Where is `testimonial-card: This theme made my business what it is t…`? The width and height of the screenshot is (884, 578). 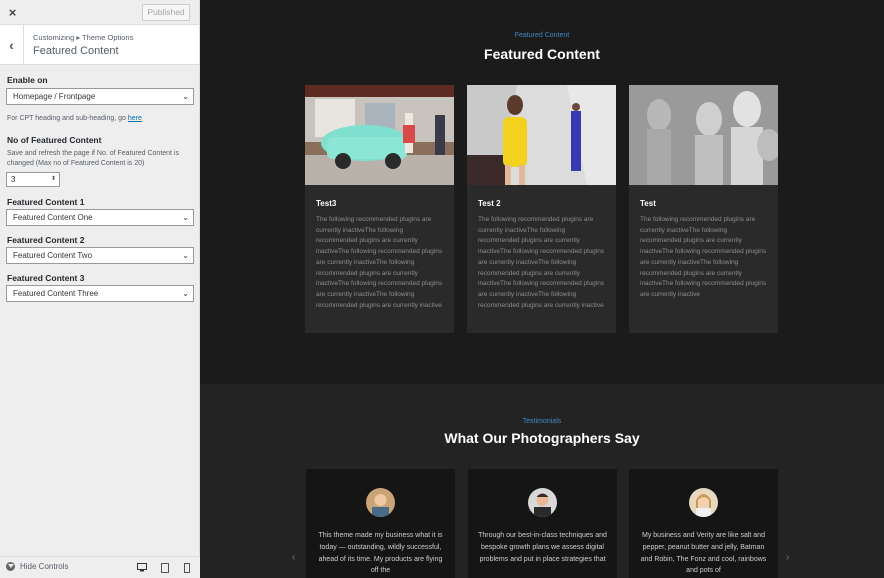 testimonial-card: This theme made my business what it is t… is located at coordinates (380, 523).